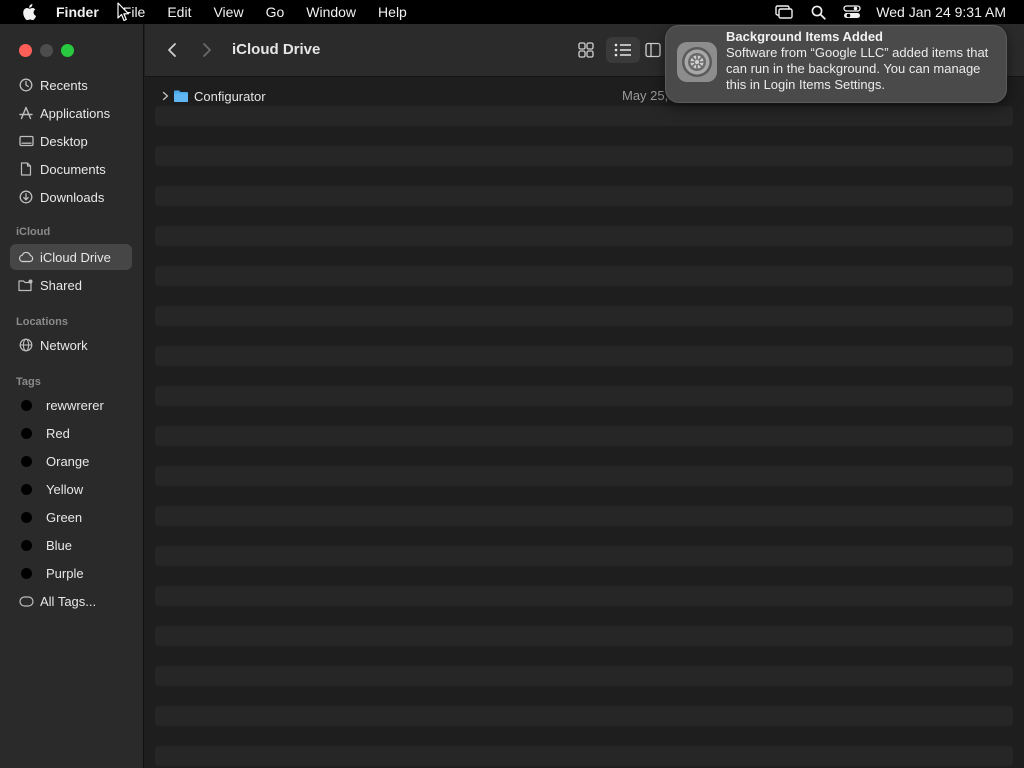  What do you see at coordinates (26, 285) in the screenshot?
I see `shared-folder-icon` at bounding box center [26, 285].